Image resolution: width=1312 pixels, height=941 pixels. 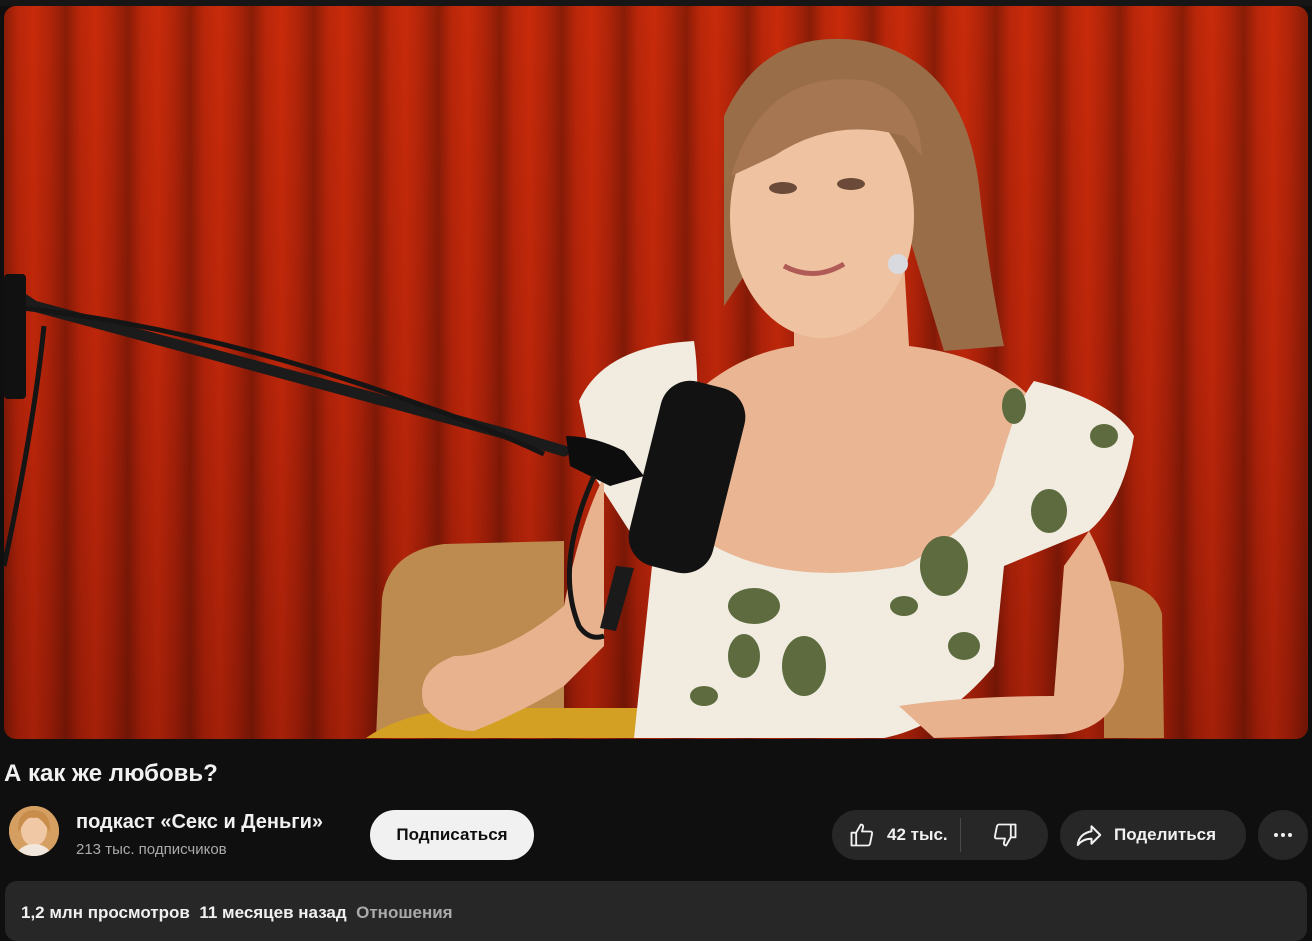 I want to click on eye-right, so click(x=851, y=184).